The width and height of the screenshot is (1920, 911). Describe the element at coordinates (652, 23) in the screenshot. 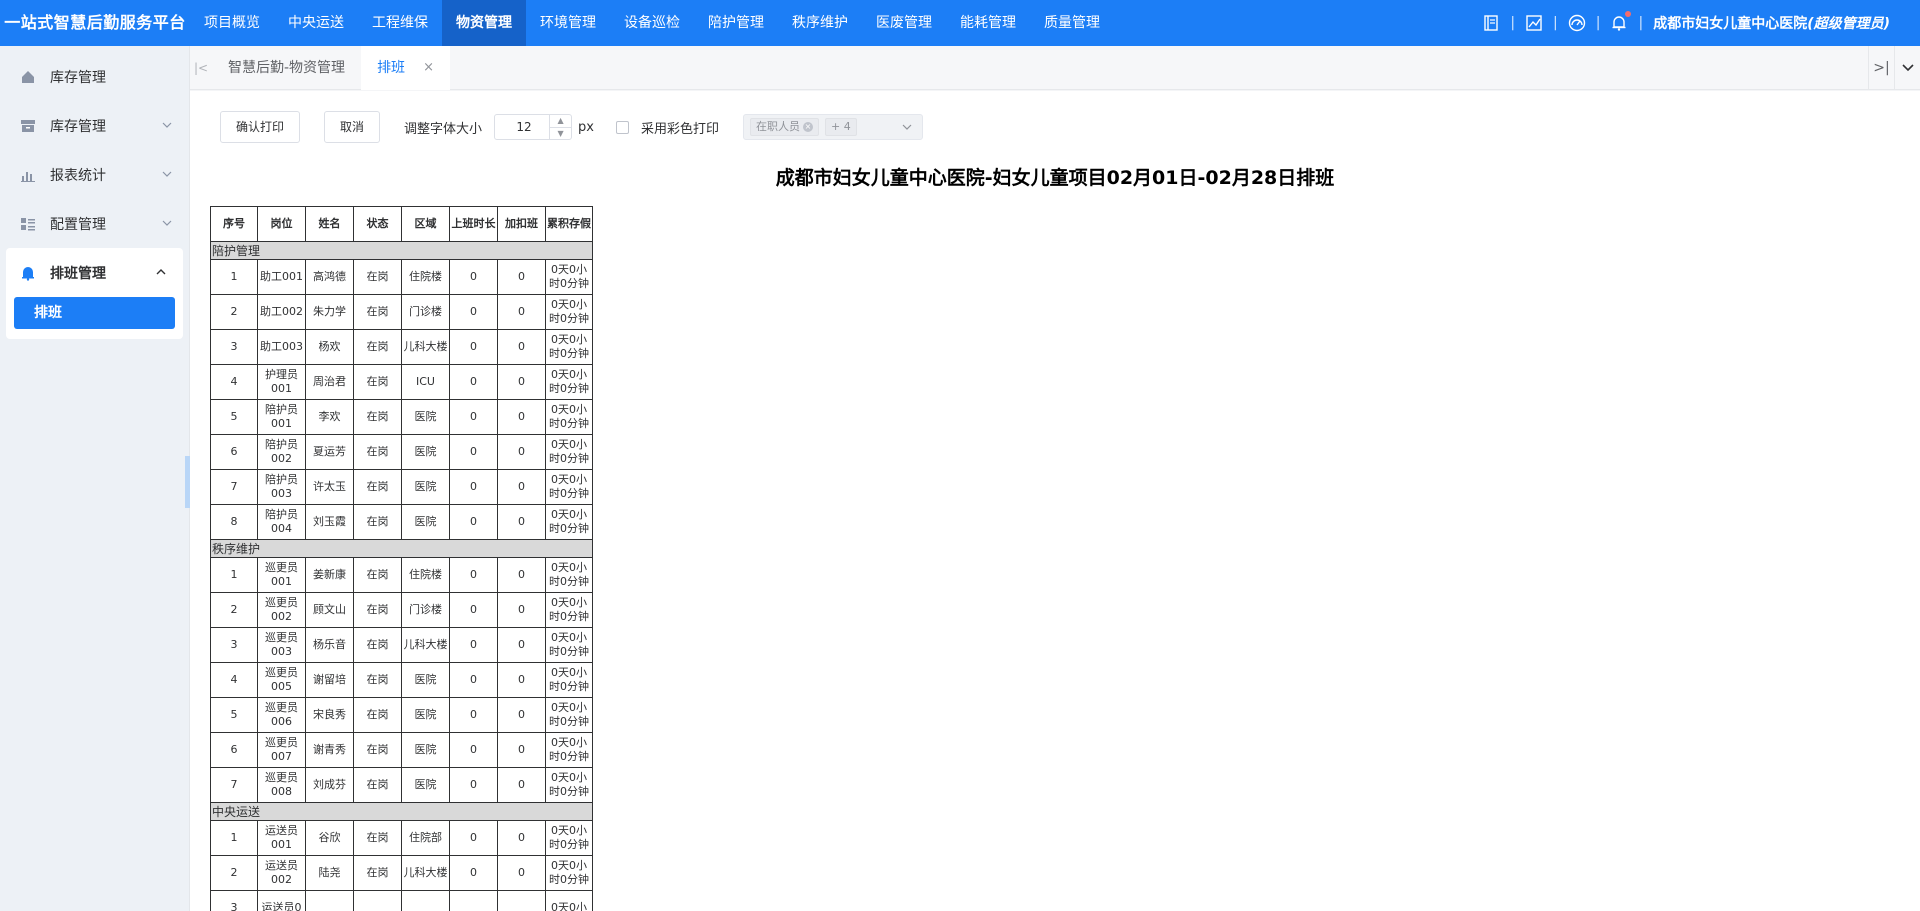

I see `nav-item: 设备巡检` at that location.